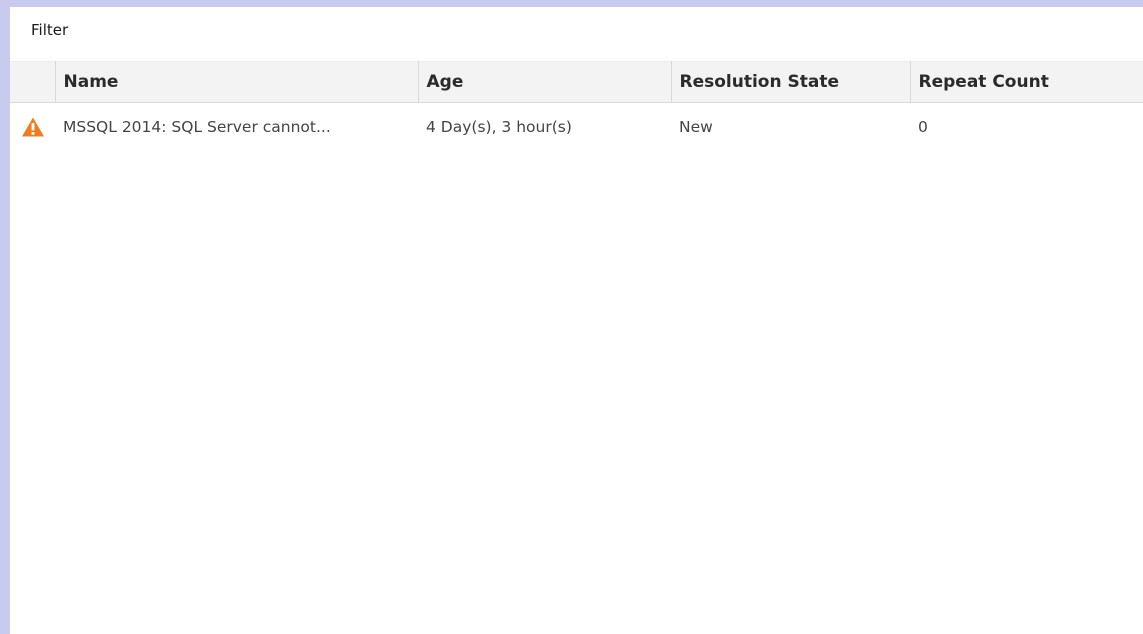 The width and height of the screenshot is (1143, 634). Describe the element at coordinates (1026, 82) in the screenshot. I see `column-header-repeat-count: Repeat Count` at that location.